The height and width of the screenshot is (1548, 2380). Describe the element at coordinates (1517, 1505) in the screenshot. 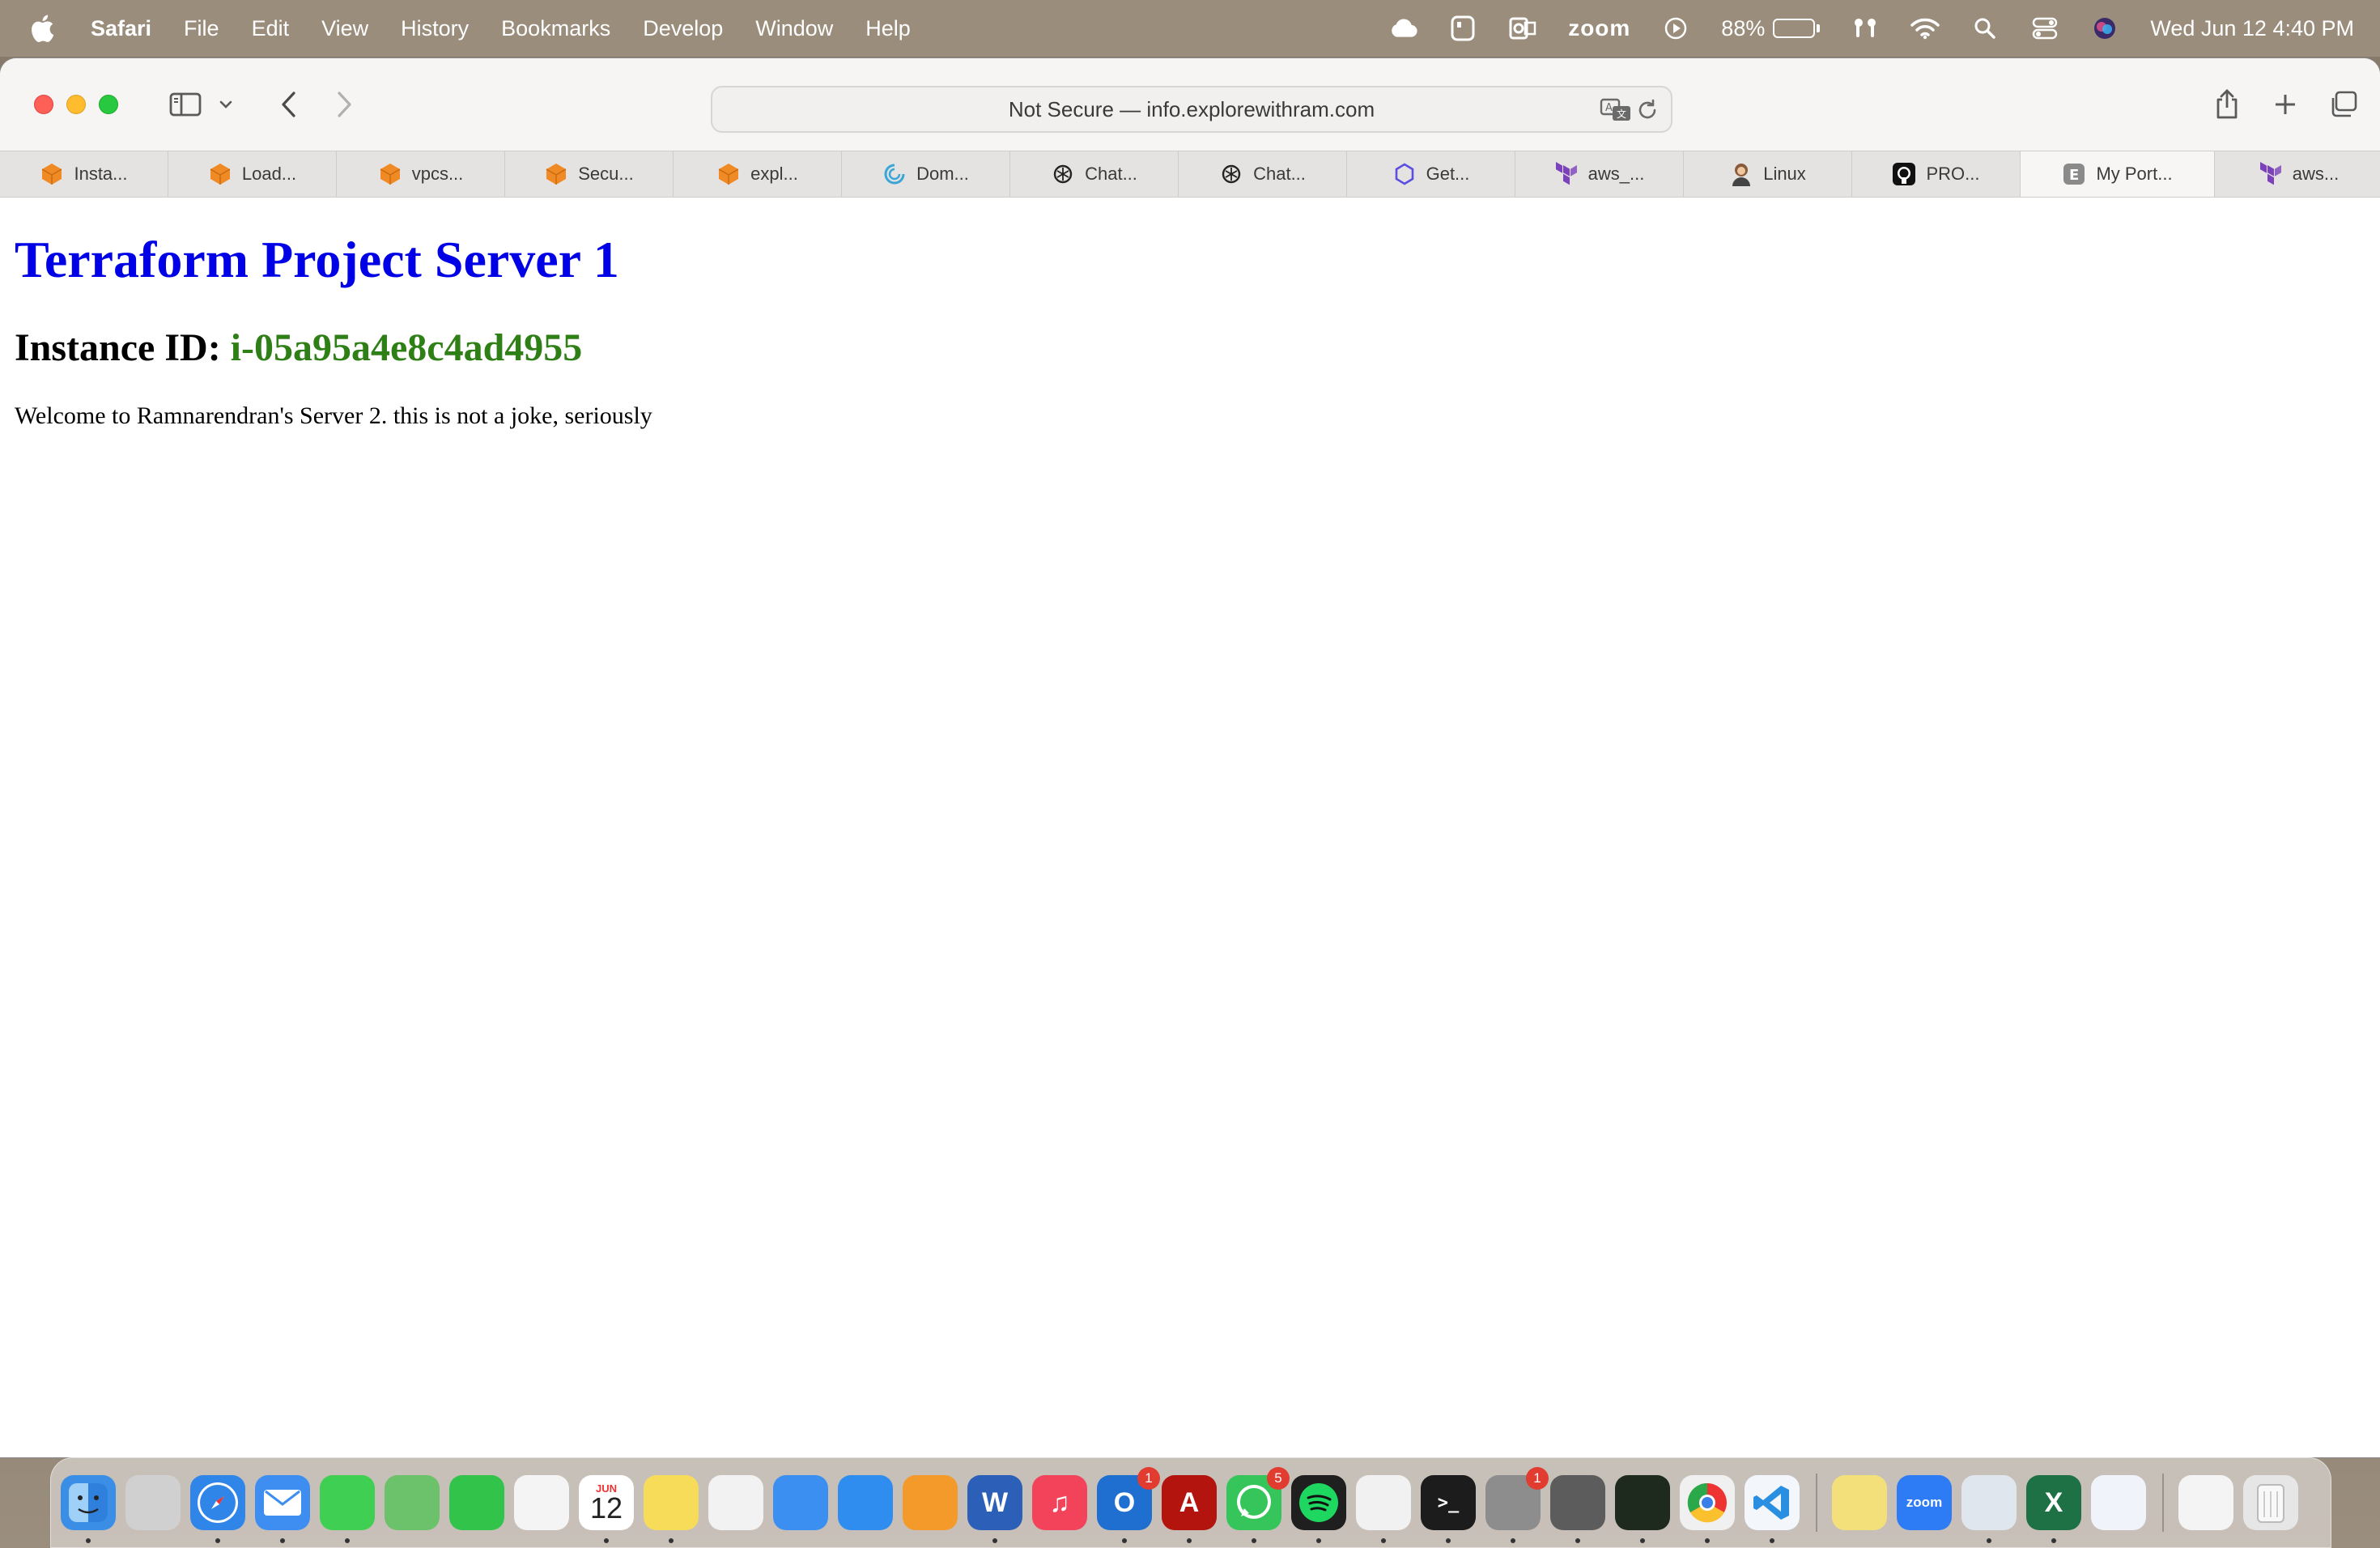

I see `dock-system-settings-icon: 1` at that location.